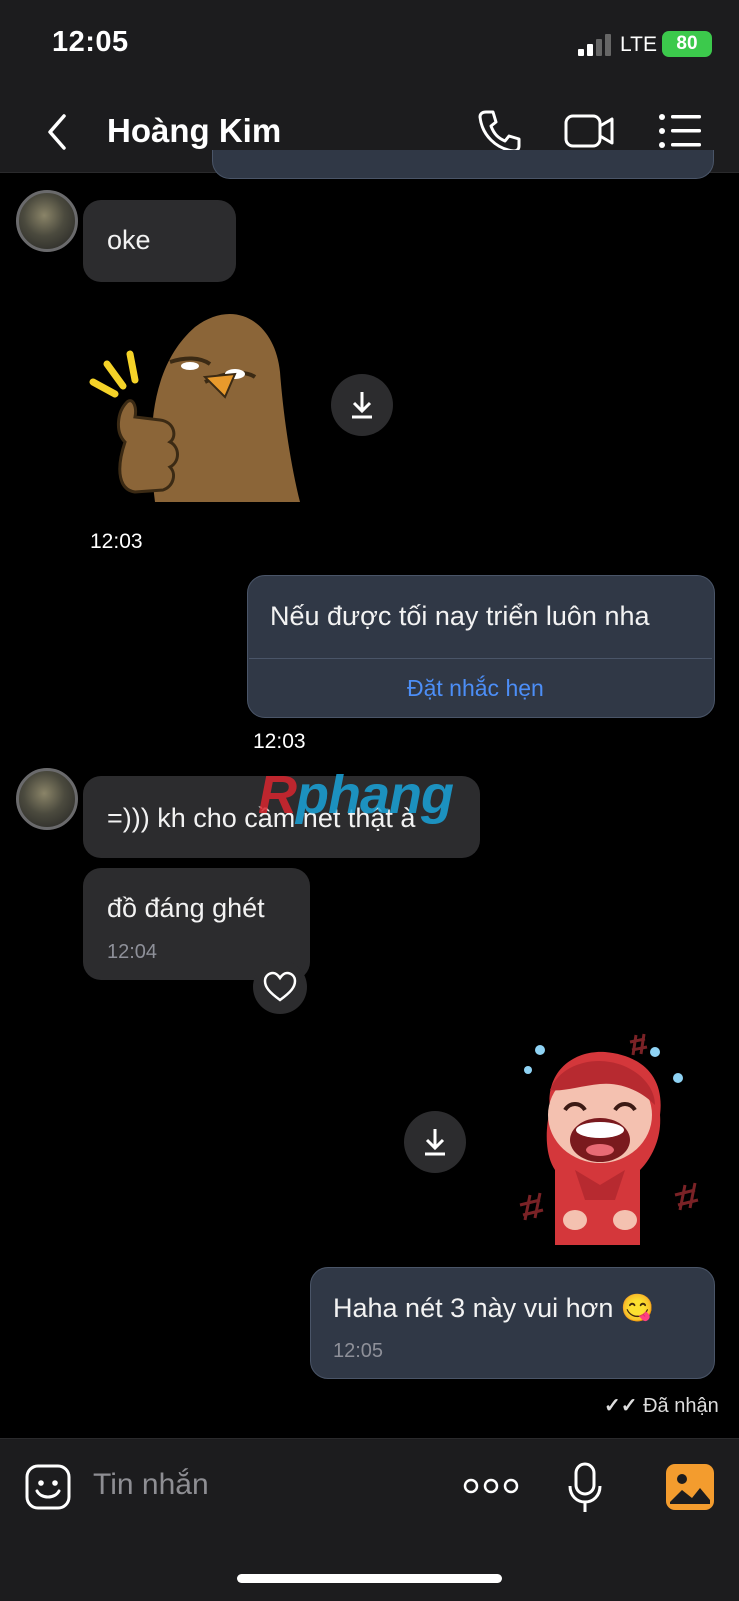  Describe the element at coordinates (186, 908) in the screenshot. I see `message-text: đồ đáng ghét` at that location.